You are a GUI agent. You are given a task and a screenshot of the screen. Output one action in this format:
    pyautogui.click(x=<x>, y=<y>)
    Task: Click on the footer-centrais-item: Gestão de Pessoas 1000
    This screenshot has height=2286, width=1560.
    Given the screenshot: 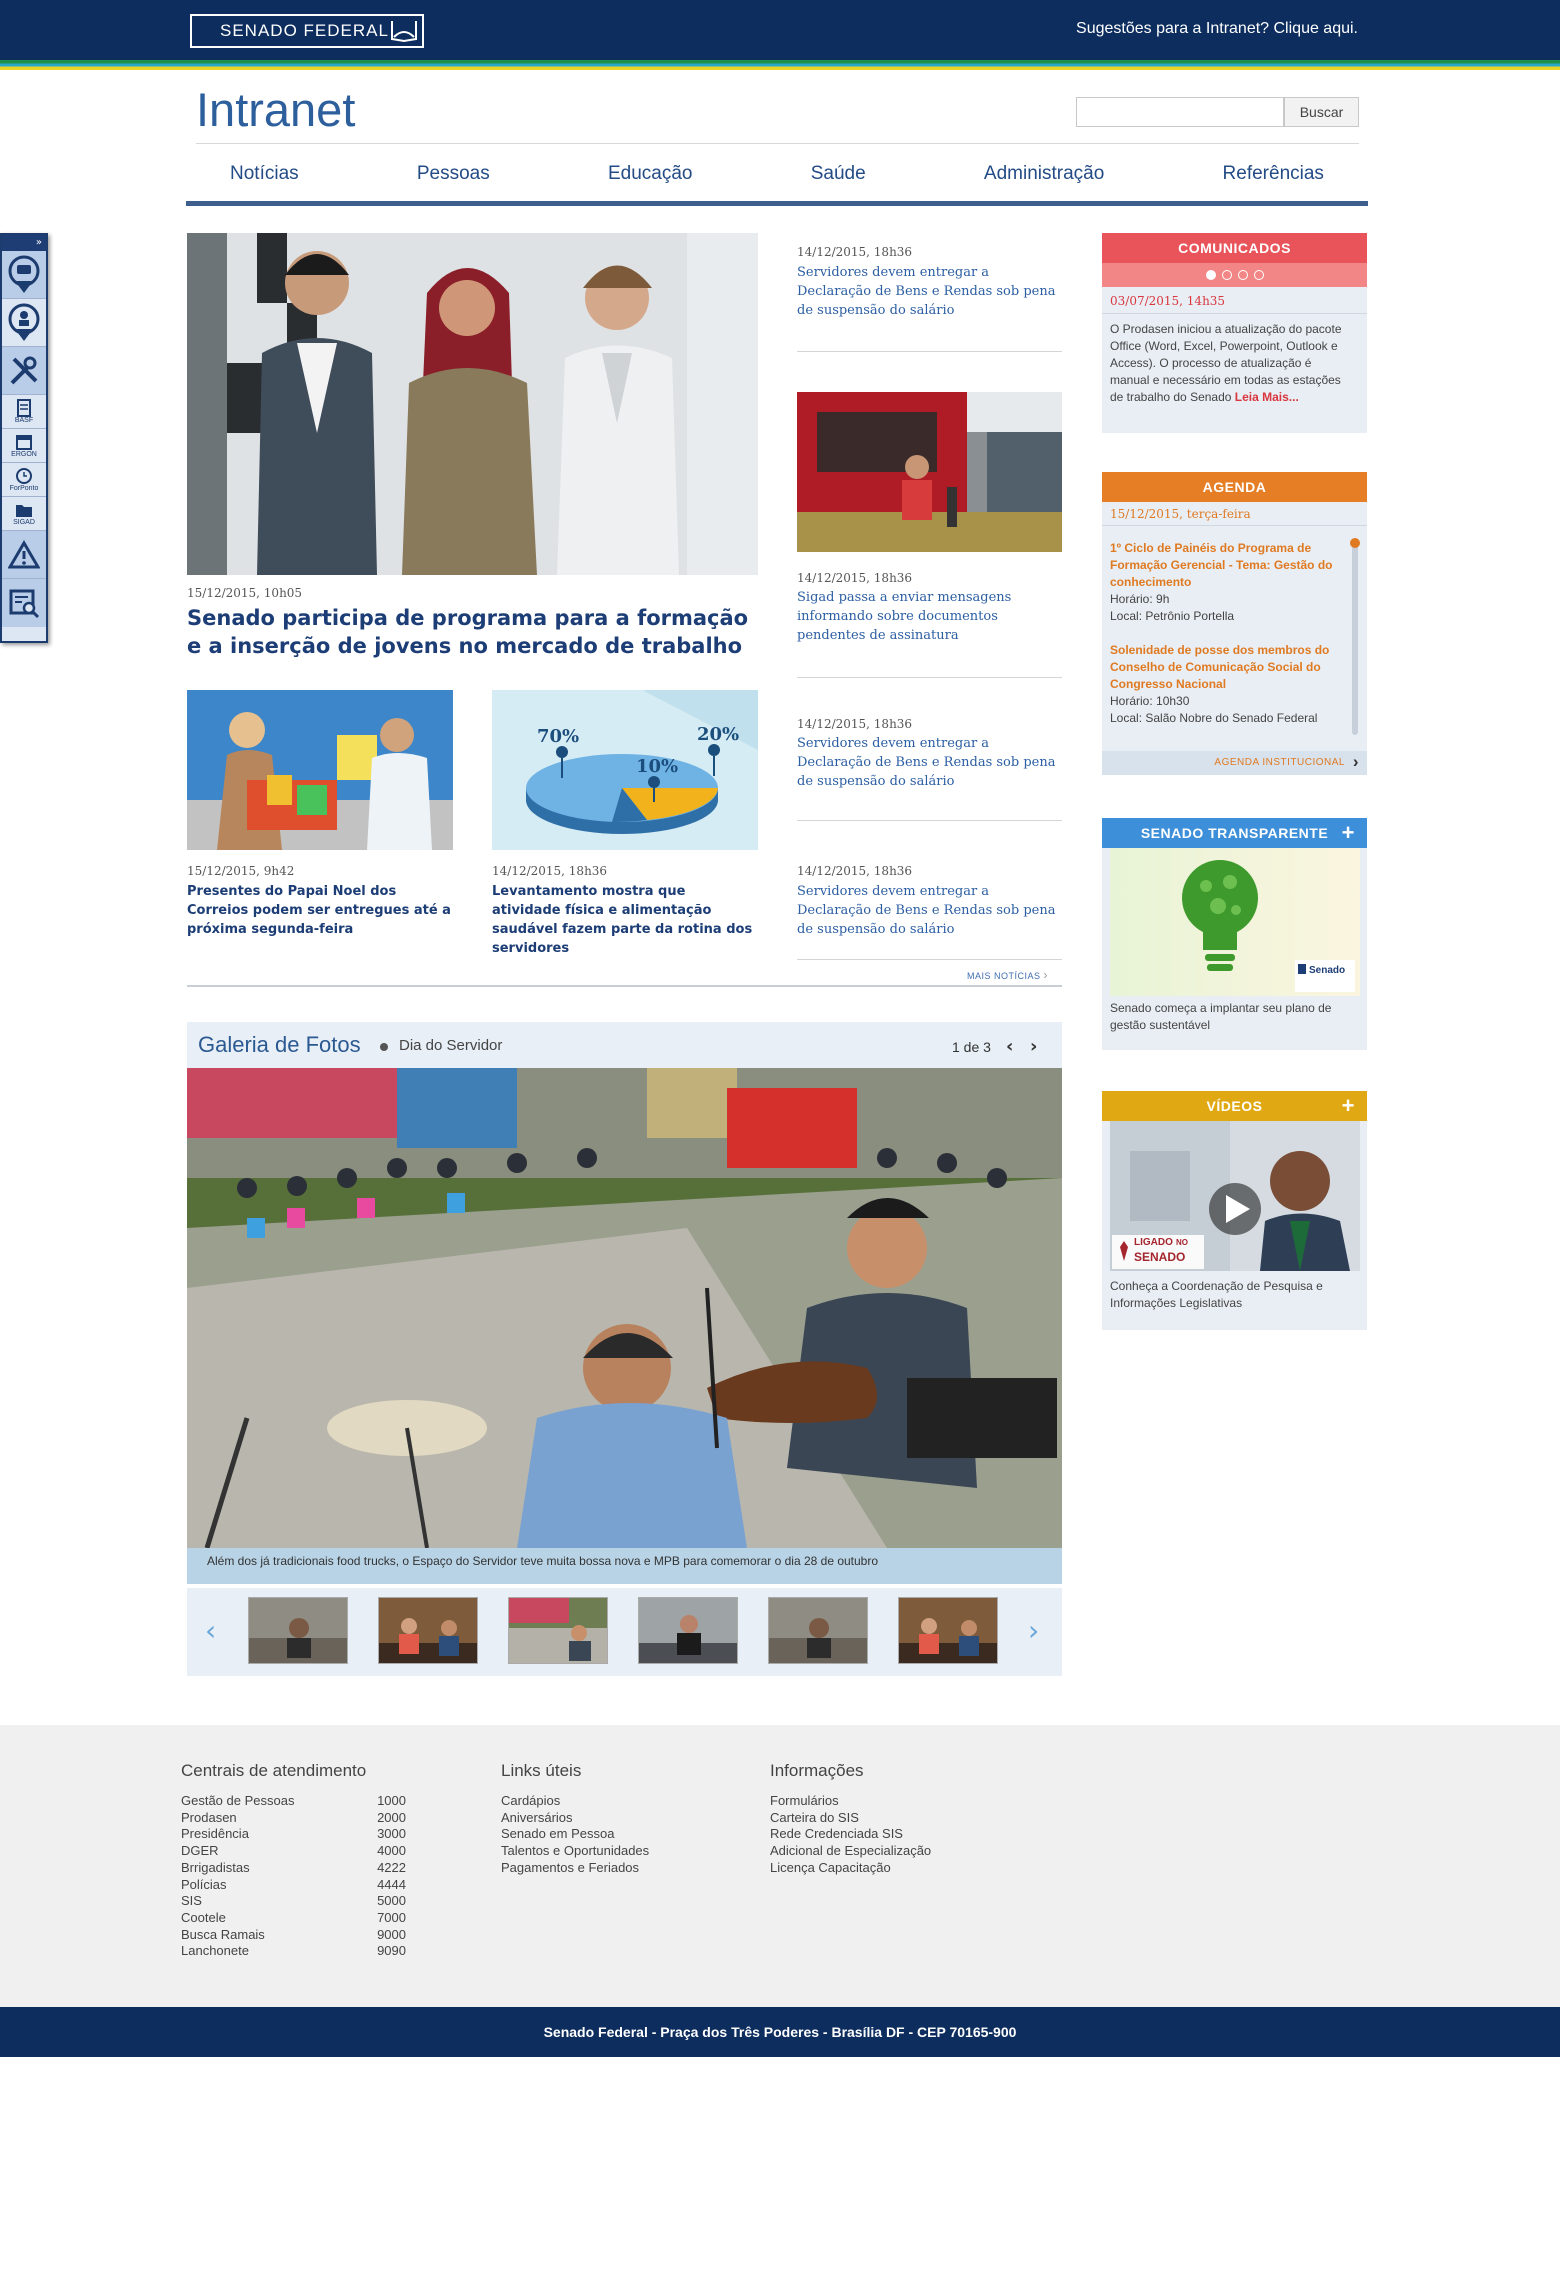 What is the action you would take?
    pyautogui.click(x=293, y=1801)
    